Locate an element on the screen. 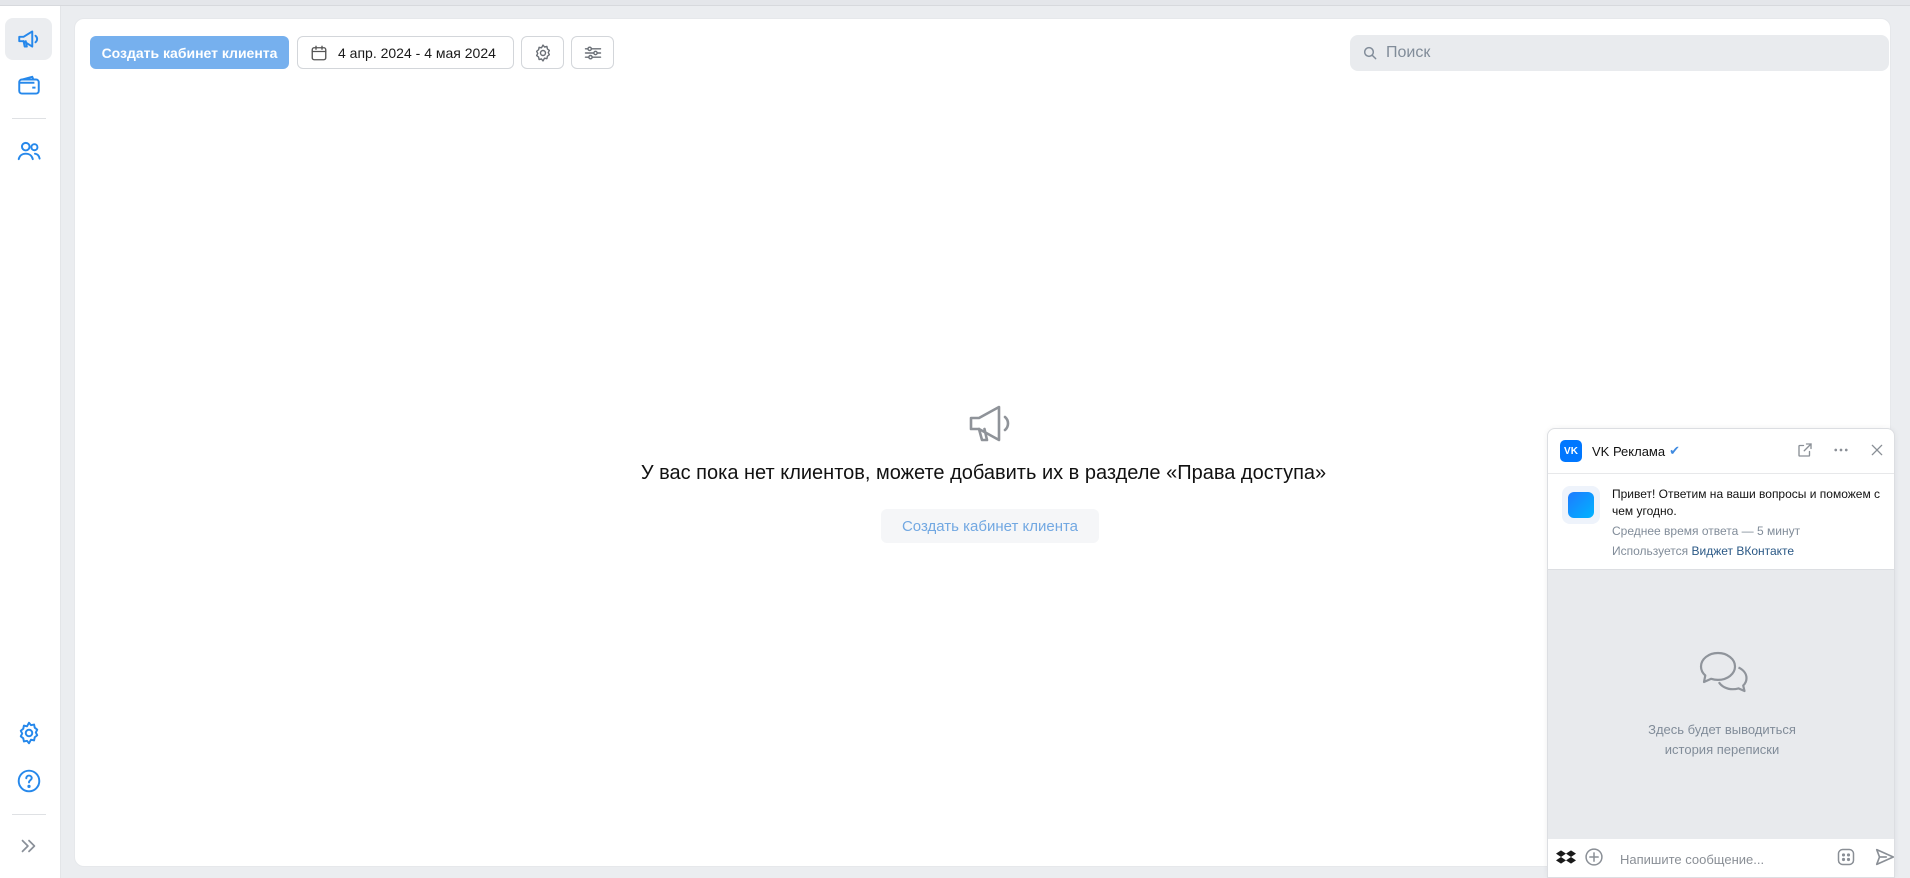 The height and width of the screenshot is (878, 1910). sidebar-item-wallet is located at coordinates (28, 86).